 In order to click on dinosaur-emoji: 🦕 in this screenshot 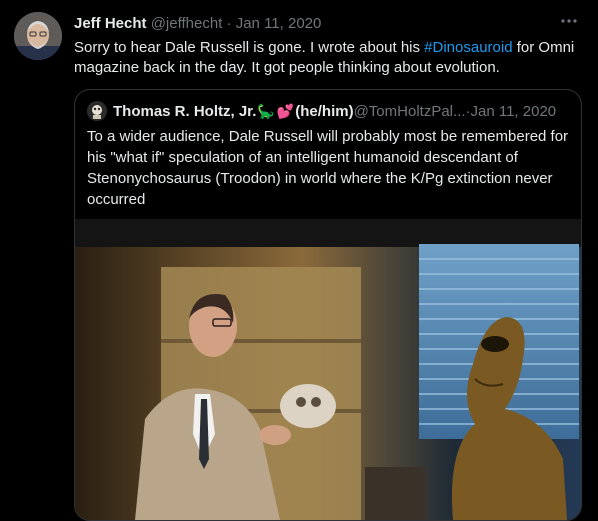, I will do `click(266, 110)`.